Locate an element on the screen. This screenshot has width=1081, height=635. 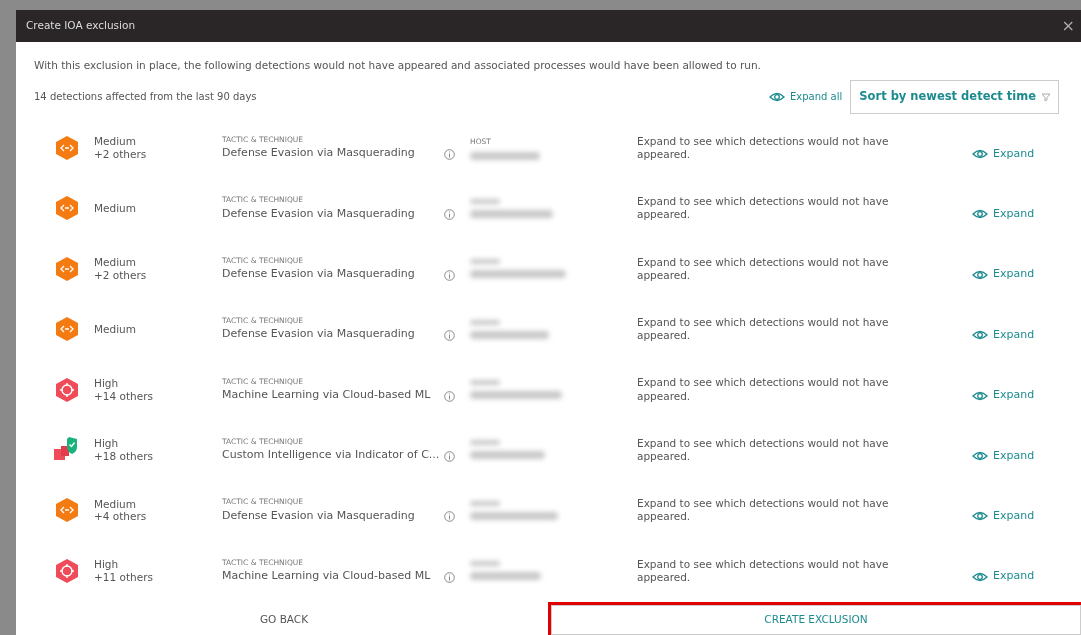
others-count: +4 others is located at coordinates (121, 516).